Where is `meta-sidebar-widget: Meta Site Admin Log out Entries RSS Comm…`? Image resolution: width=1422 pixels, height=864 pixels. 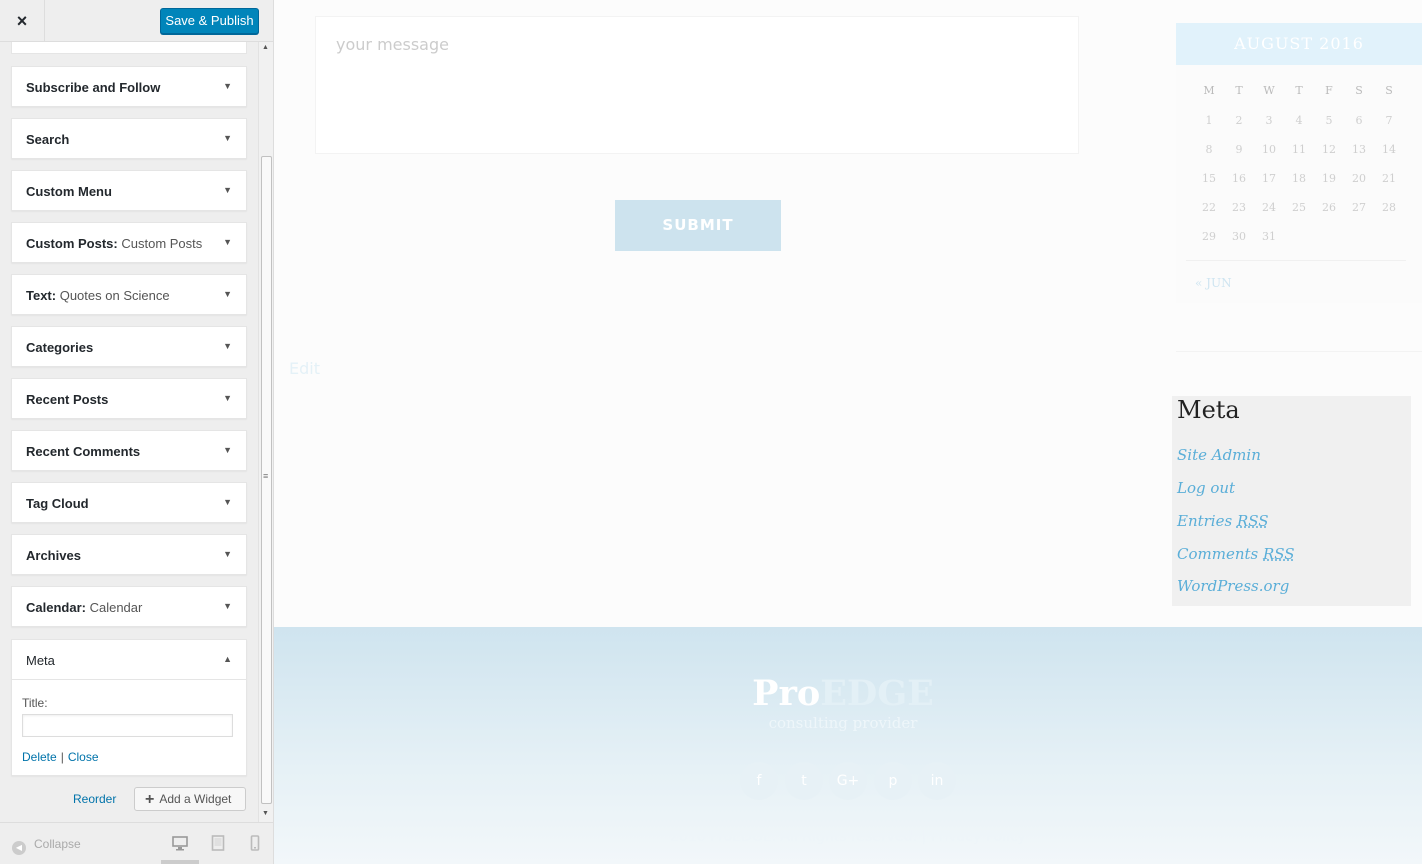
meta-sidebar-widget: Meta Site Admin Log out Entries RSS Comm… is located at coordinates (1291, 501).